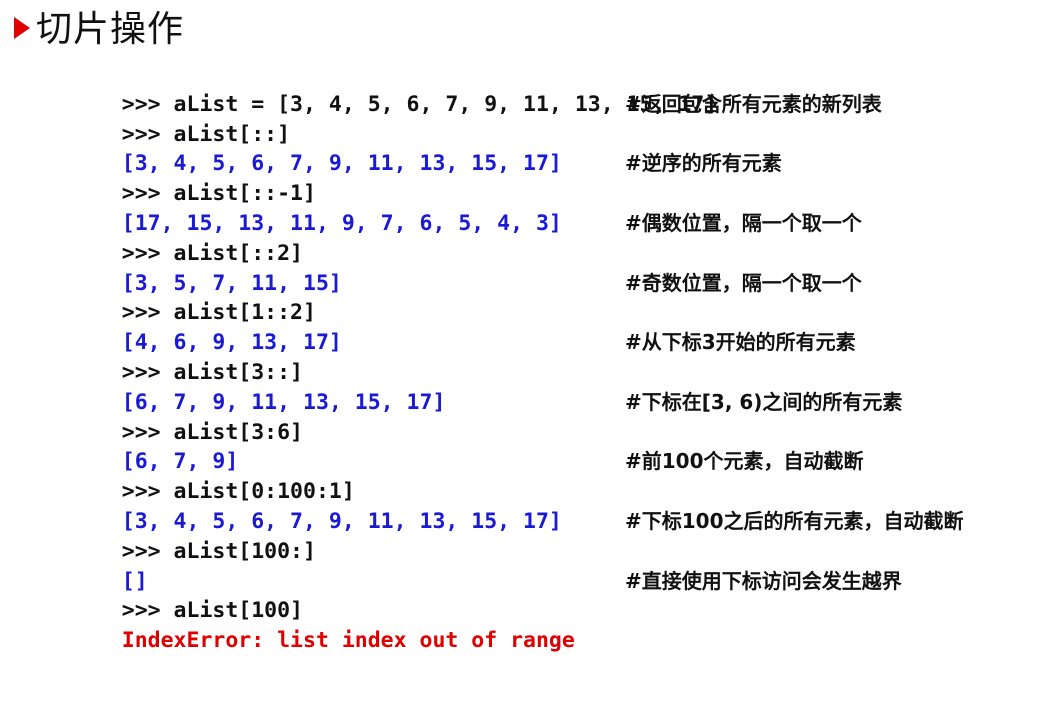  I want to click on code-line: IndexError: list index out of range, so click(557, 624).